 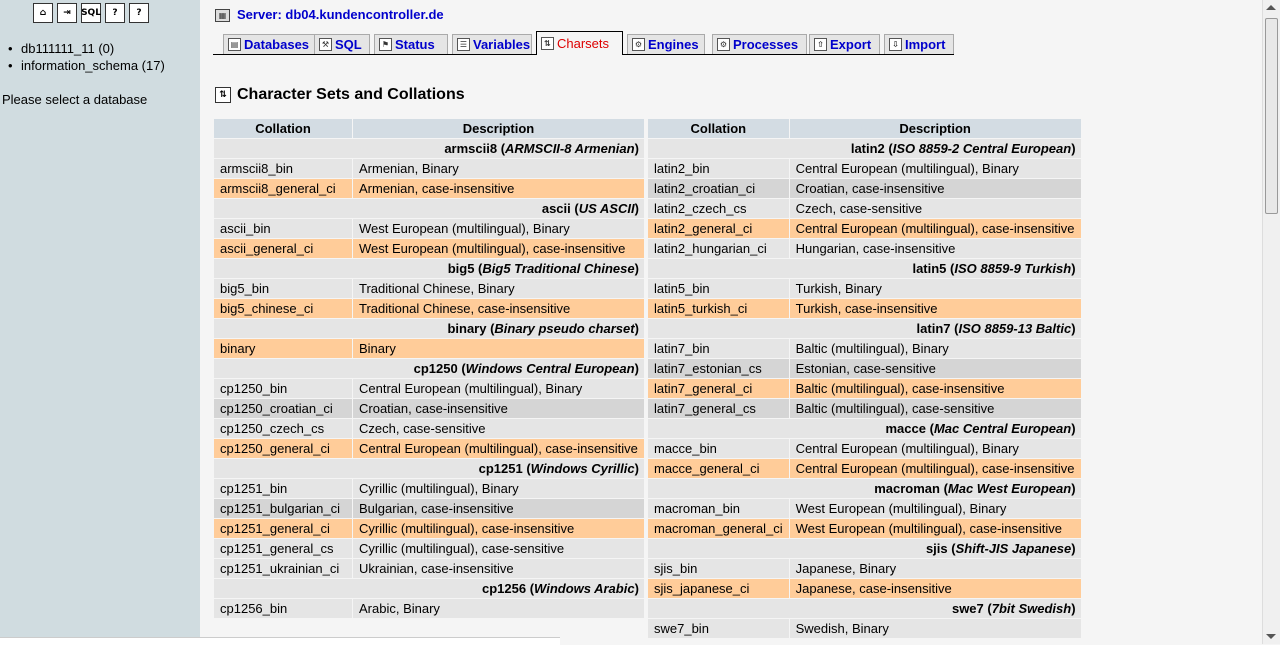 What do you see at coordinates (864, 568) in the screenshot?
I see `collation-row: sjis_bin Japanese, Binary` at bounding box center [864, 568].